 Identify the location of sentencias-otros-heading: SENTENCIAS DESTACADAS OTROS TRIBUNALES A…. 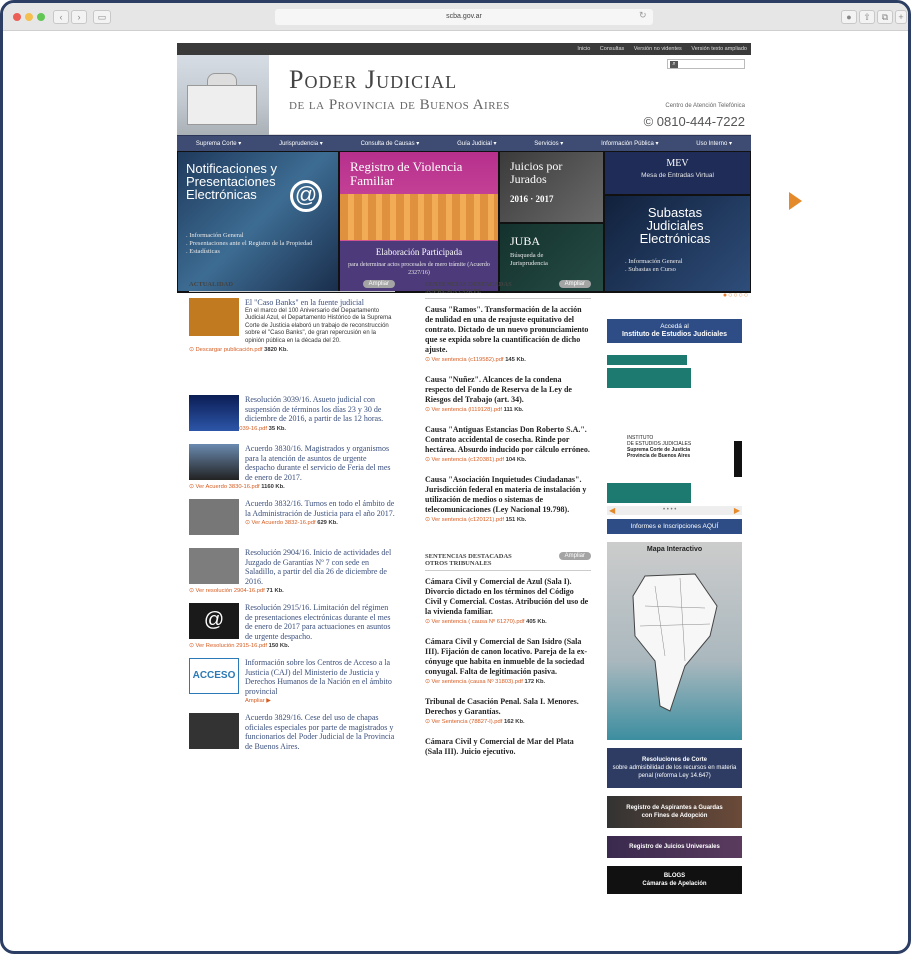
(508, 561).